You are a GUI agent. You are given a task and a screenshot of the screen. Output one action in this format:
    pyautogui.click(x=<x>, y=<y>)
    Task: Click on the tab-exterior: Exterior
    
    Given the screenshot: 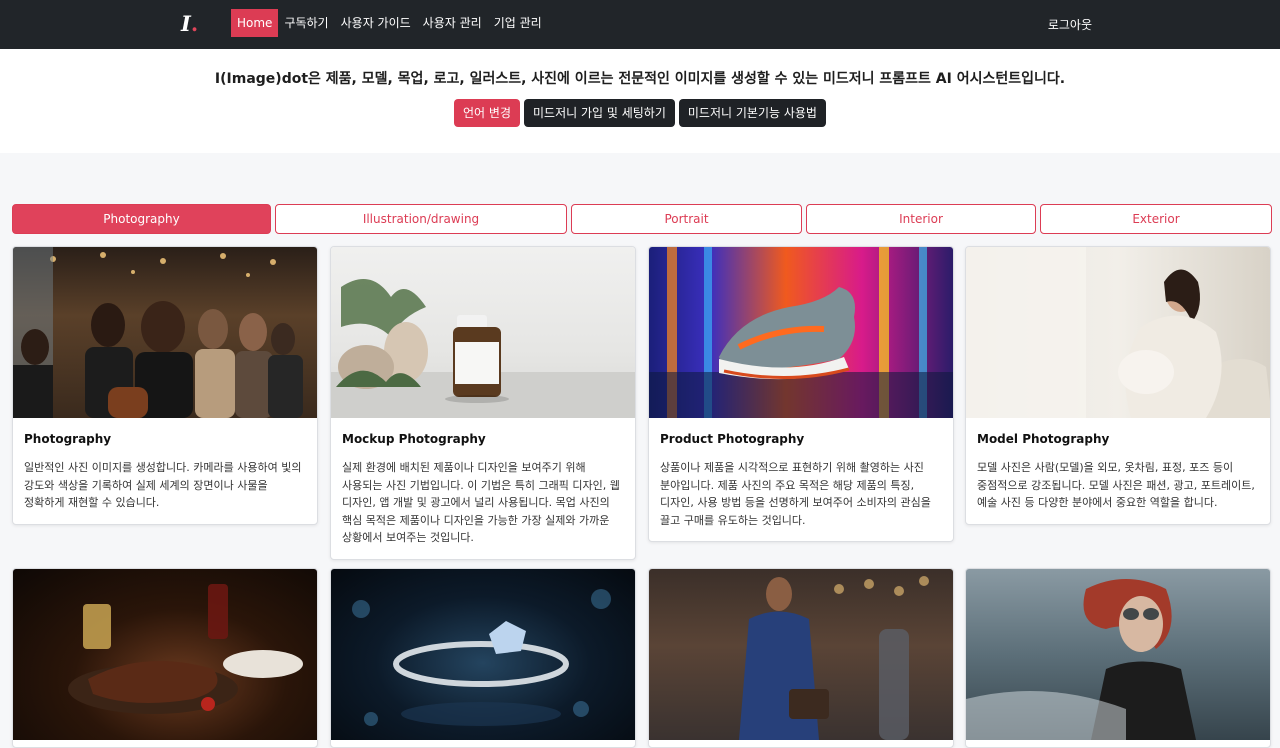 What is the action you would take?
    pyautogui.click(x=1156, y=219)
    